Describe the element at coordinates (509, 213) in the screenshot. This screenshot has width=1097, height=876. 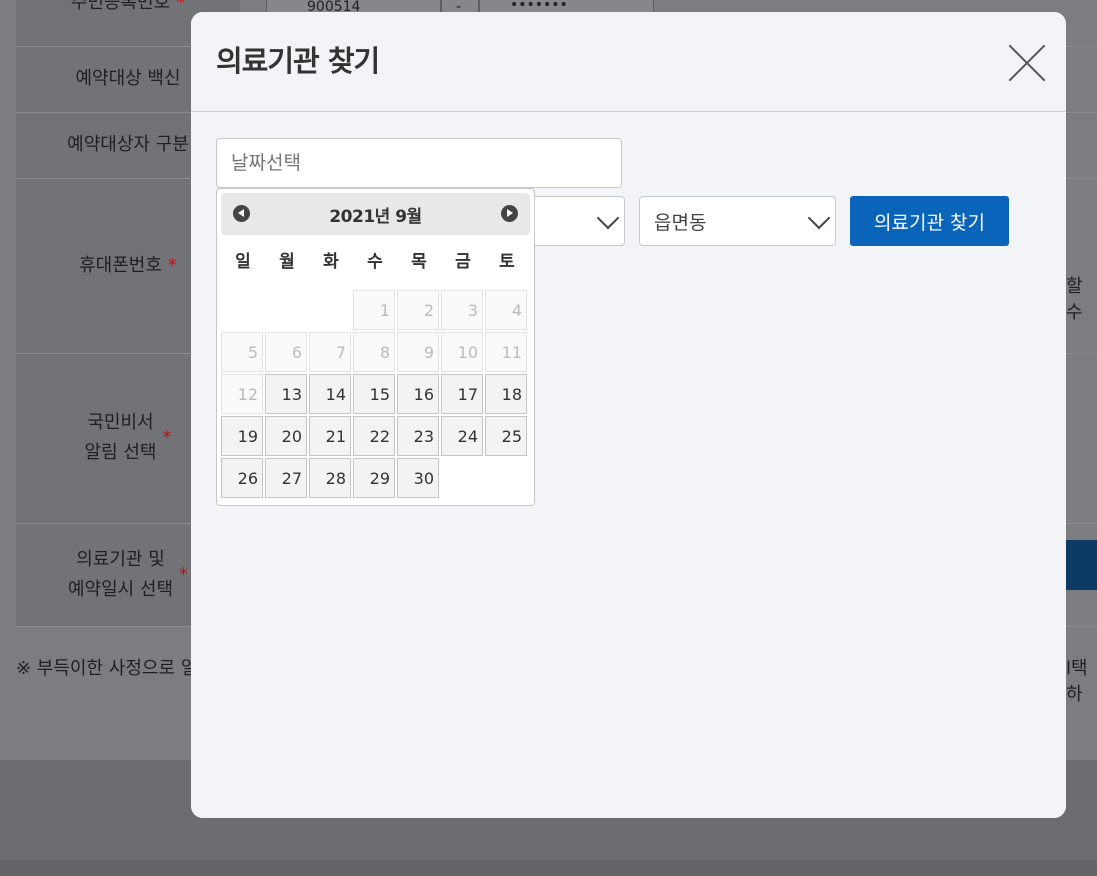
I see `chevron-right-icon` at that location.